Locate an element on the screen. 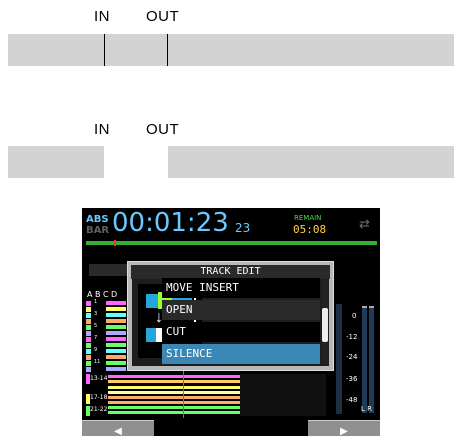 Image resolution: width=454 pixels, height=436 pixels. left-arrow-icon: ◀ is located at coordinates (118, 431).